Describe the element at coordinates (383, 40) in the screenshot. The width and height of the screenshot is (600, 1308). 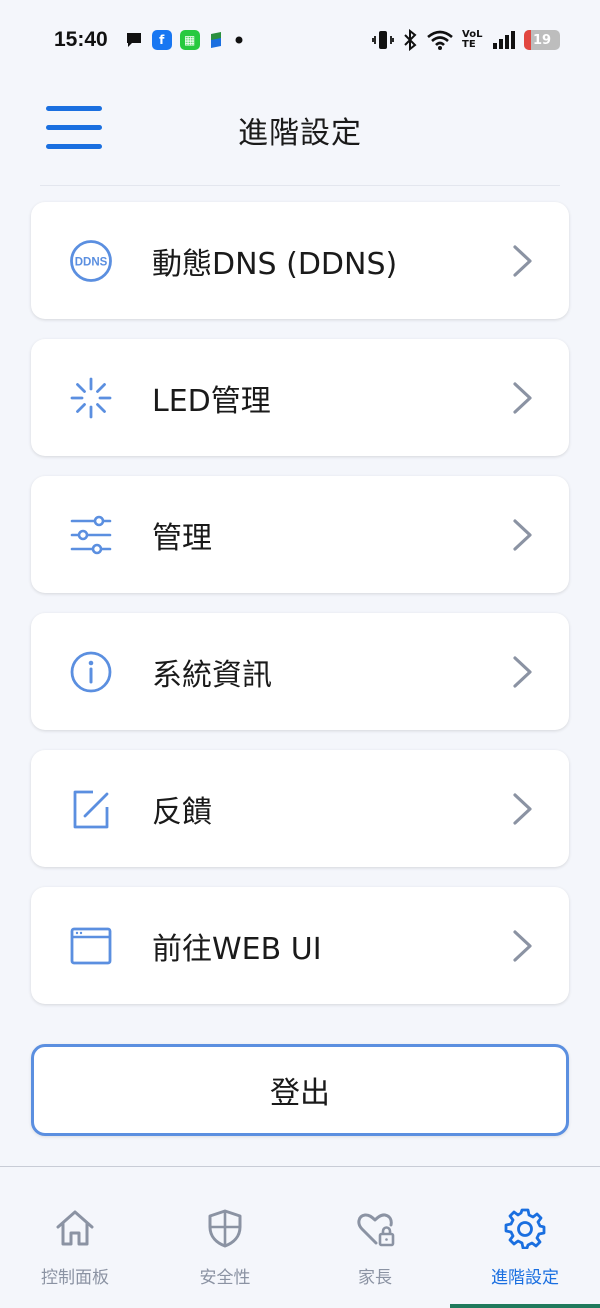
I see `vibrate-icon` at that location.